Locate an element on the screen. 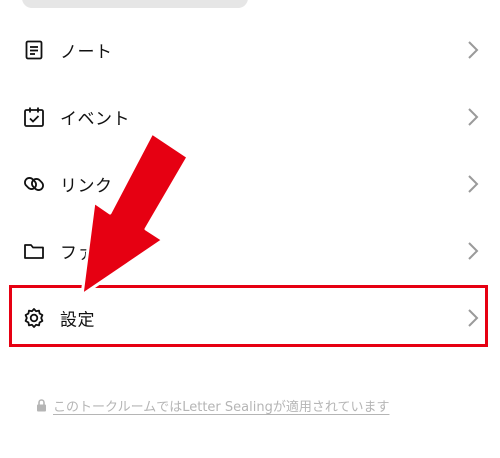  menu-item-label: イベント is located at coordinates (95, 119).